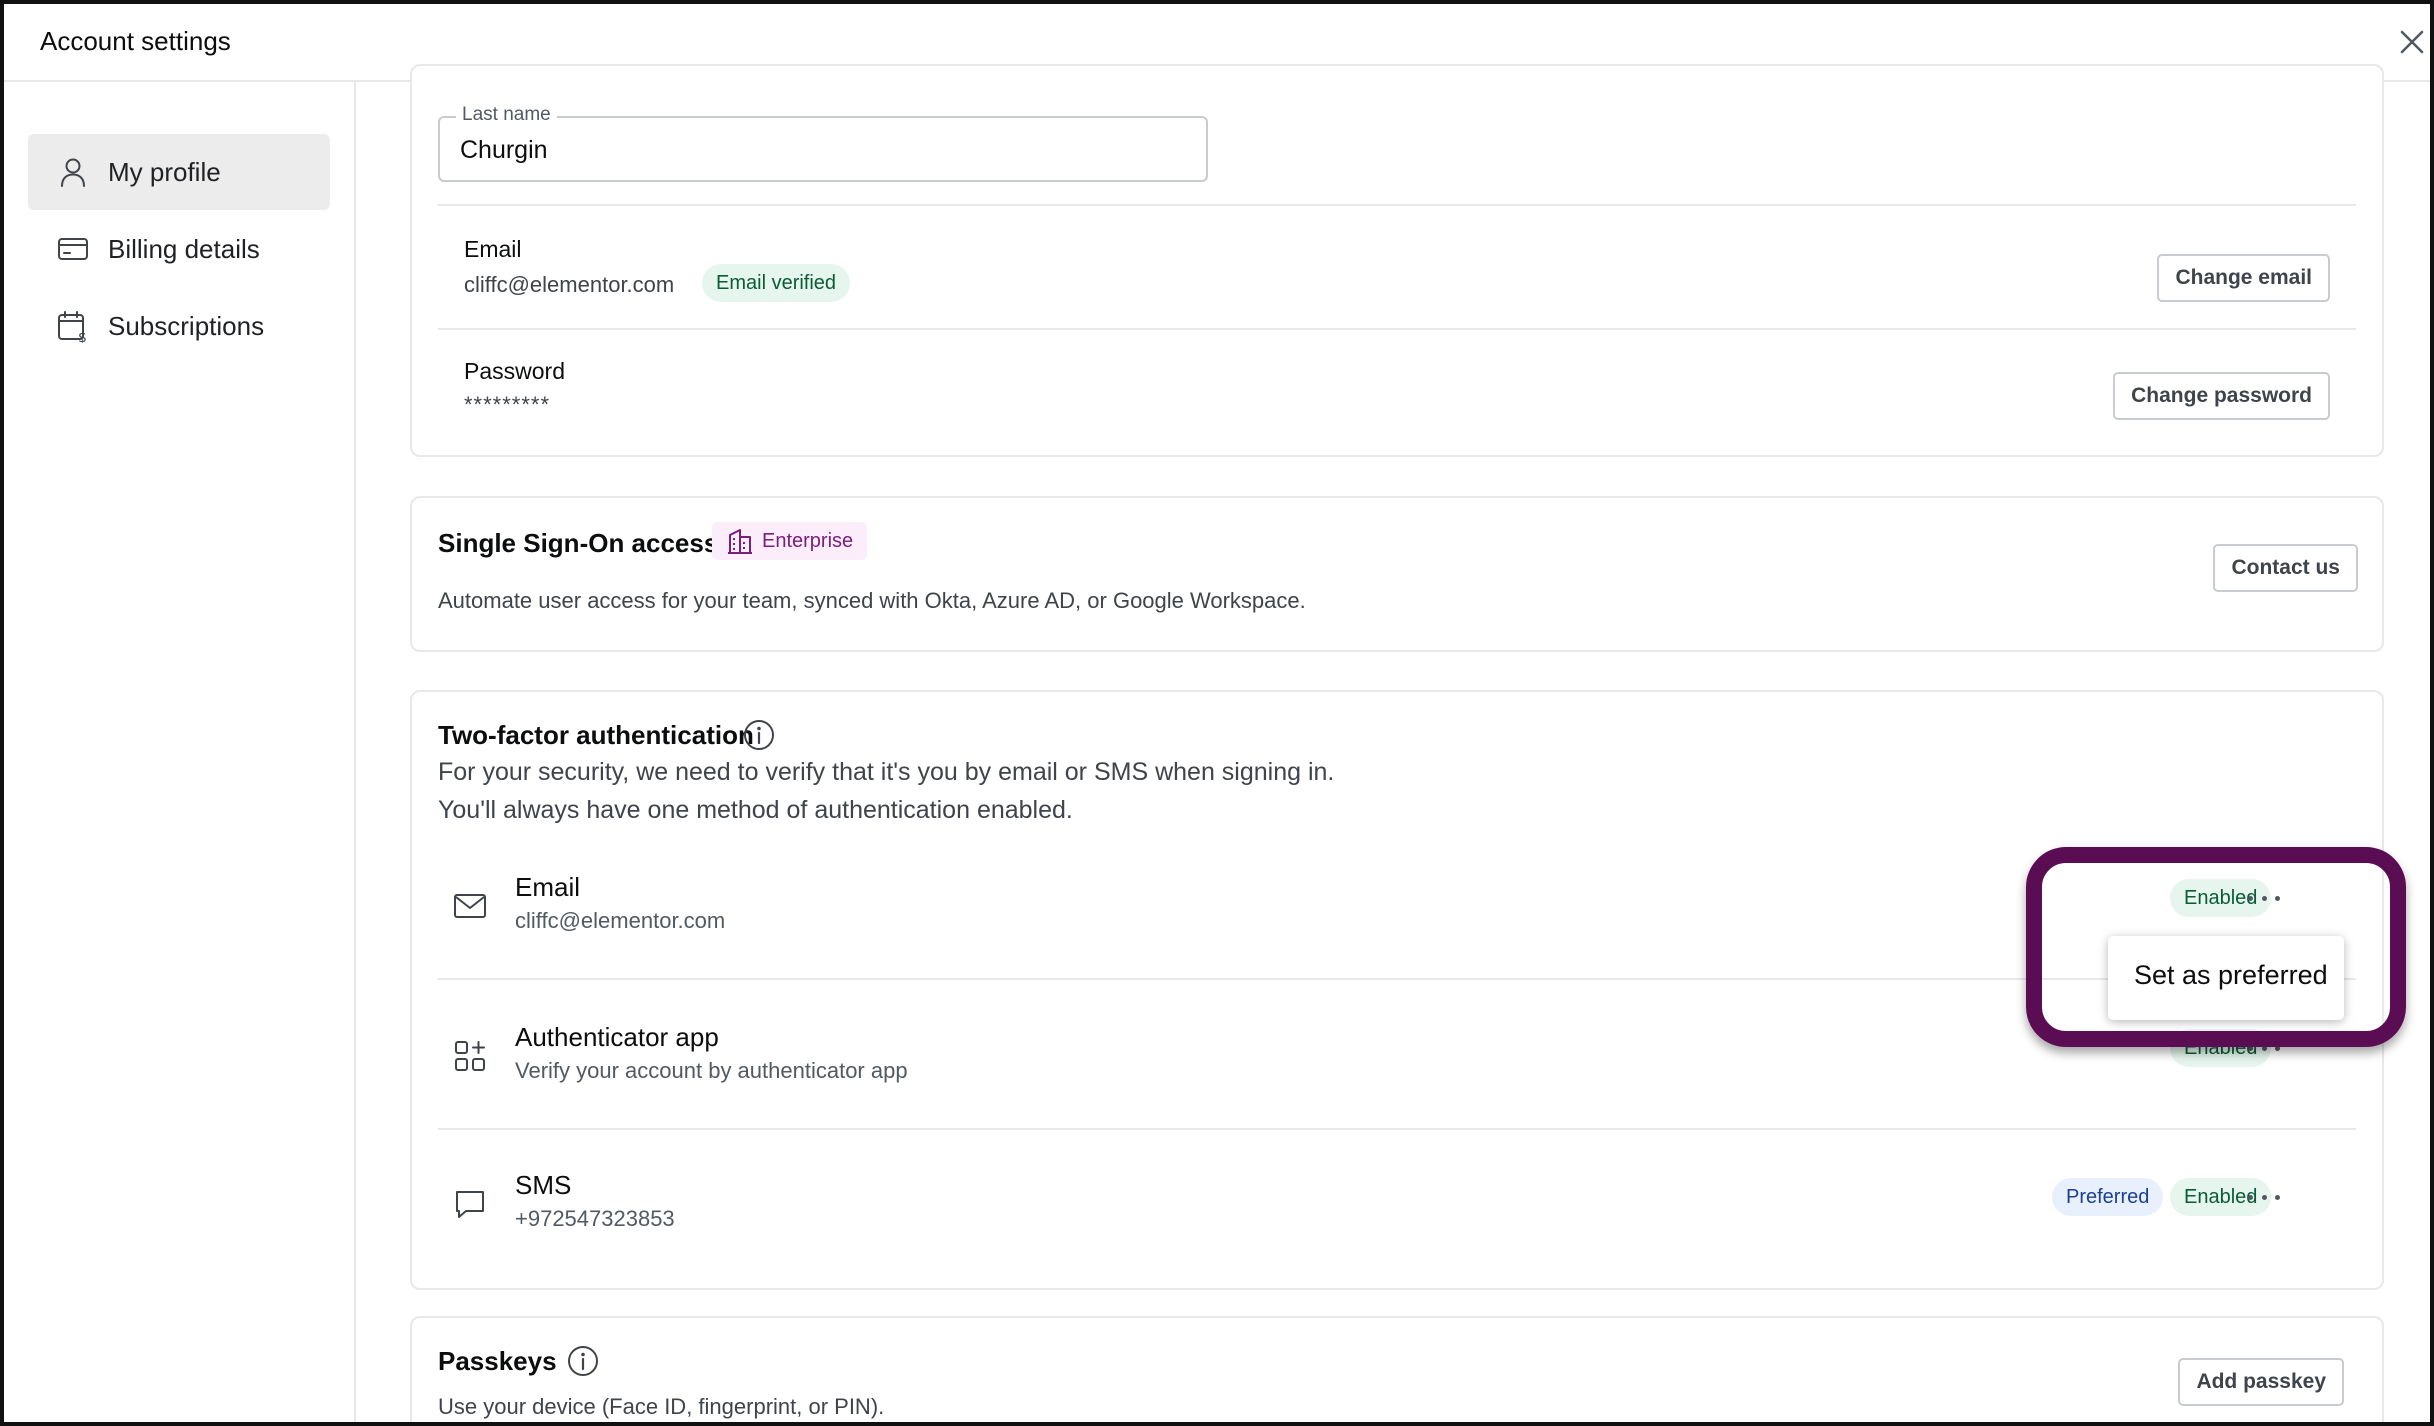 The image size is (2434, 1426). Describe the element at coordinates (493, 249) in the screenshot. I see `email-label: Email` at that location.